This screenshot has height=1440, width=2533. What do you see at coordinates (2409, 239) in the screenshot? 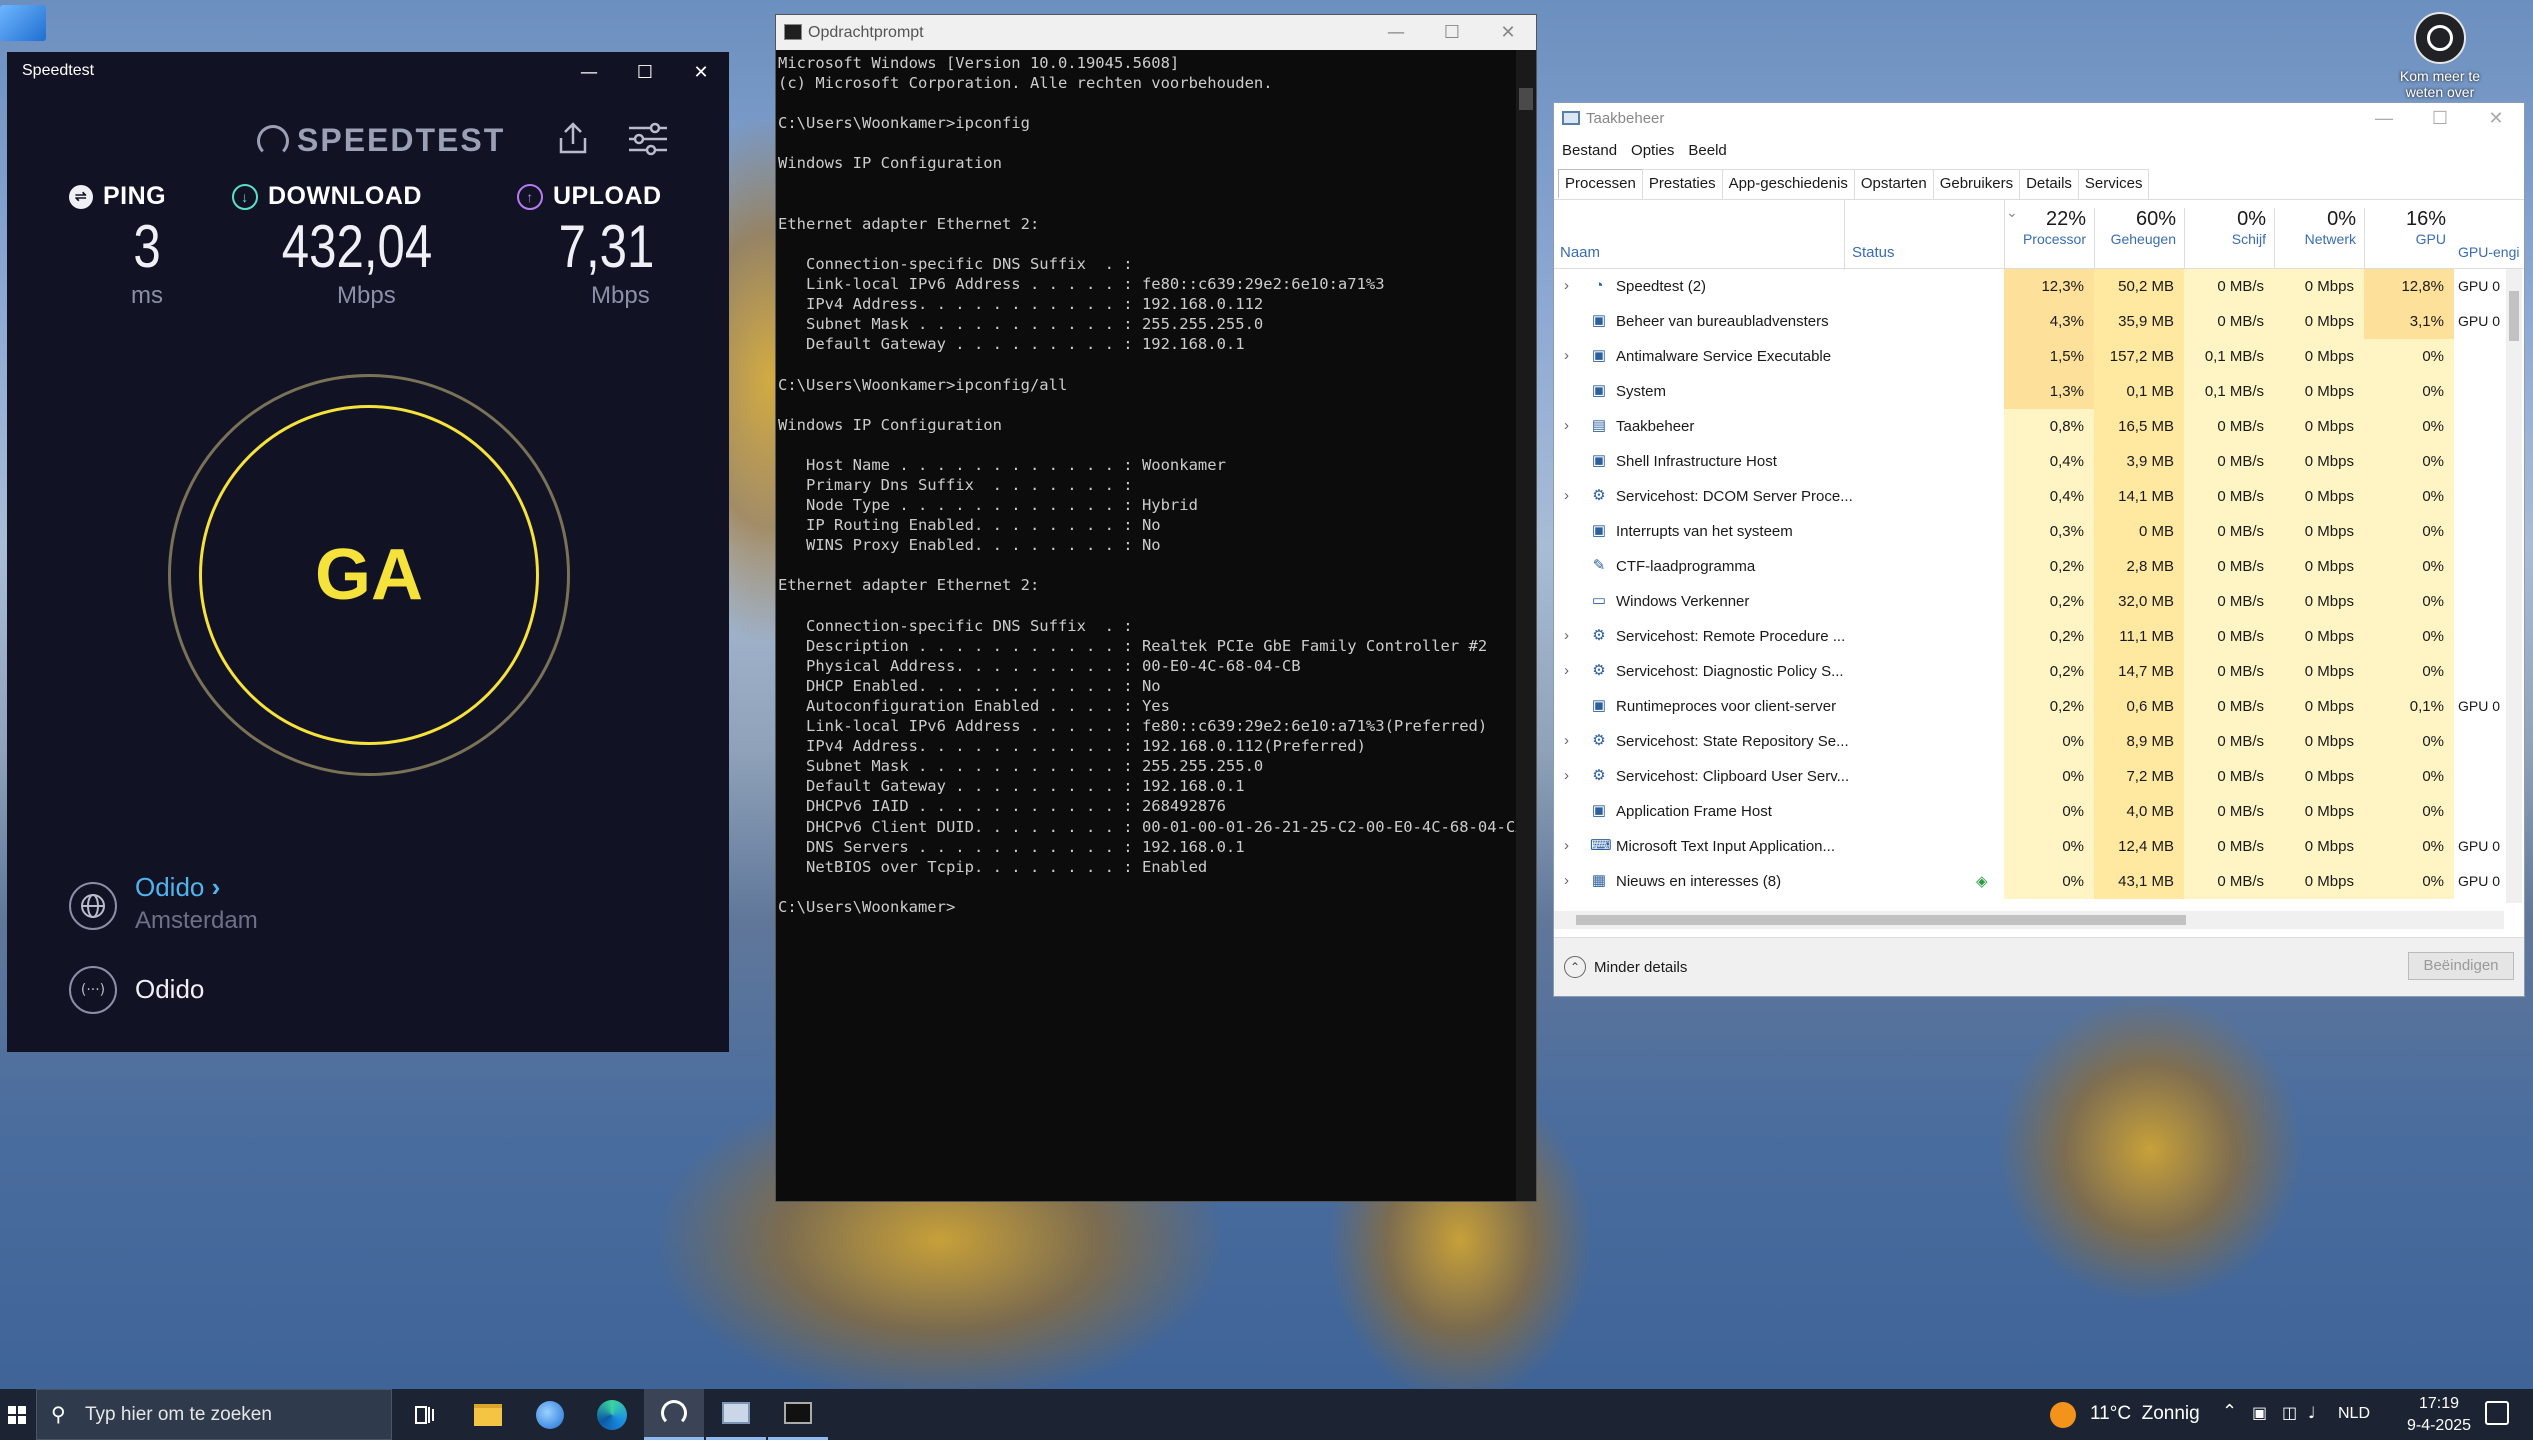
I see `col-gpu: 16% GPU` at bounding box center [2409, 239].